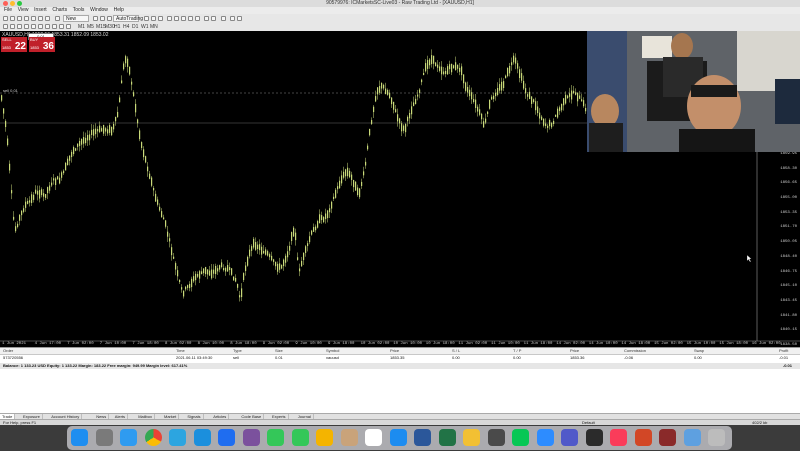 This screenshot has height=451, width=800. I want to click on tile-windows-icon, so click(183, 18).